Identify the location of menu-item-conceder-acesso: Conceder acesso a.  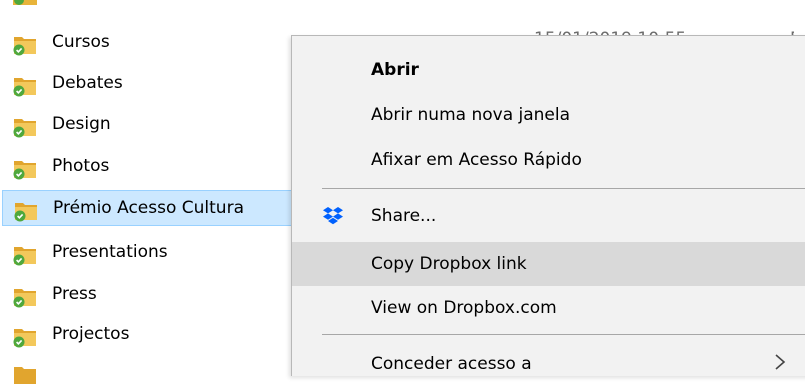
(548, 364).